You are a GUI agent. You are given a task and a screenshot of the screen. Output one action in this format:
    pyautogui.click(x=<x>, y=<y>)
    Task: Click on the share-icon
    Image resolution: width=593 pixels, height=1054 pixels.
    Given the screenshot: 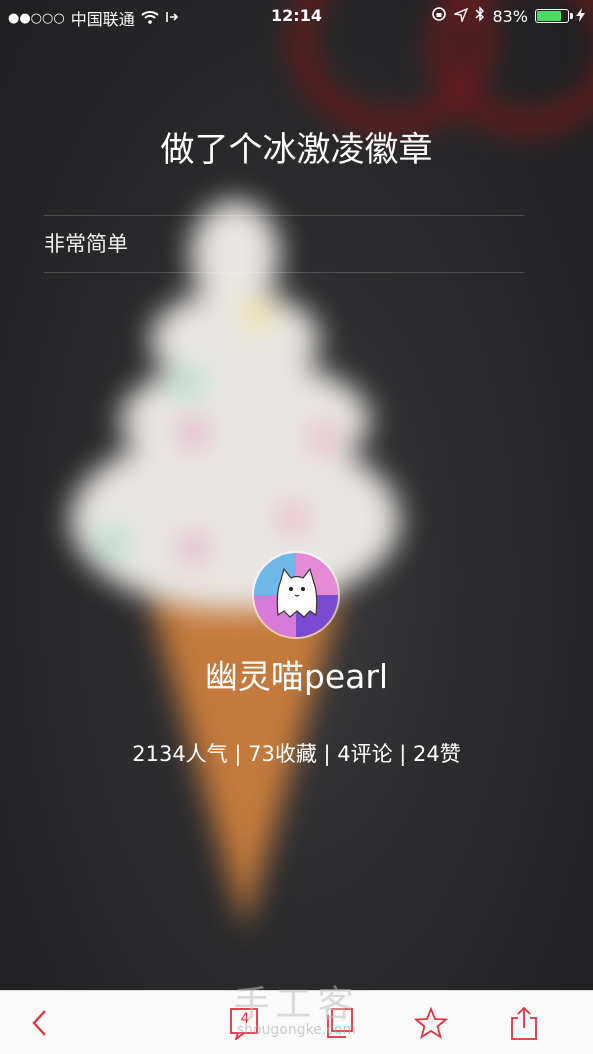 What is the action you would take?
    pyautogui.click(x=524, y=1023)
    